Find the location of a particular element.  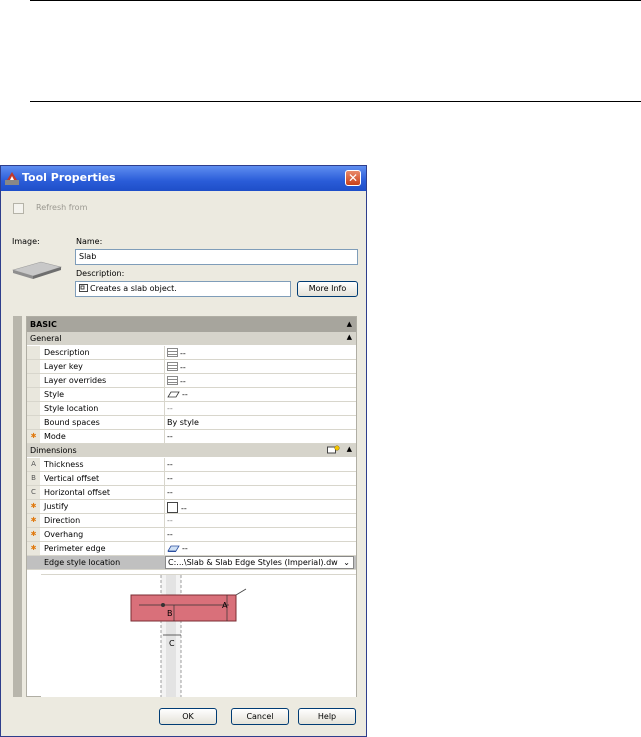

description-value: Creates a slab object. is located at coordinates (133, 288).